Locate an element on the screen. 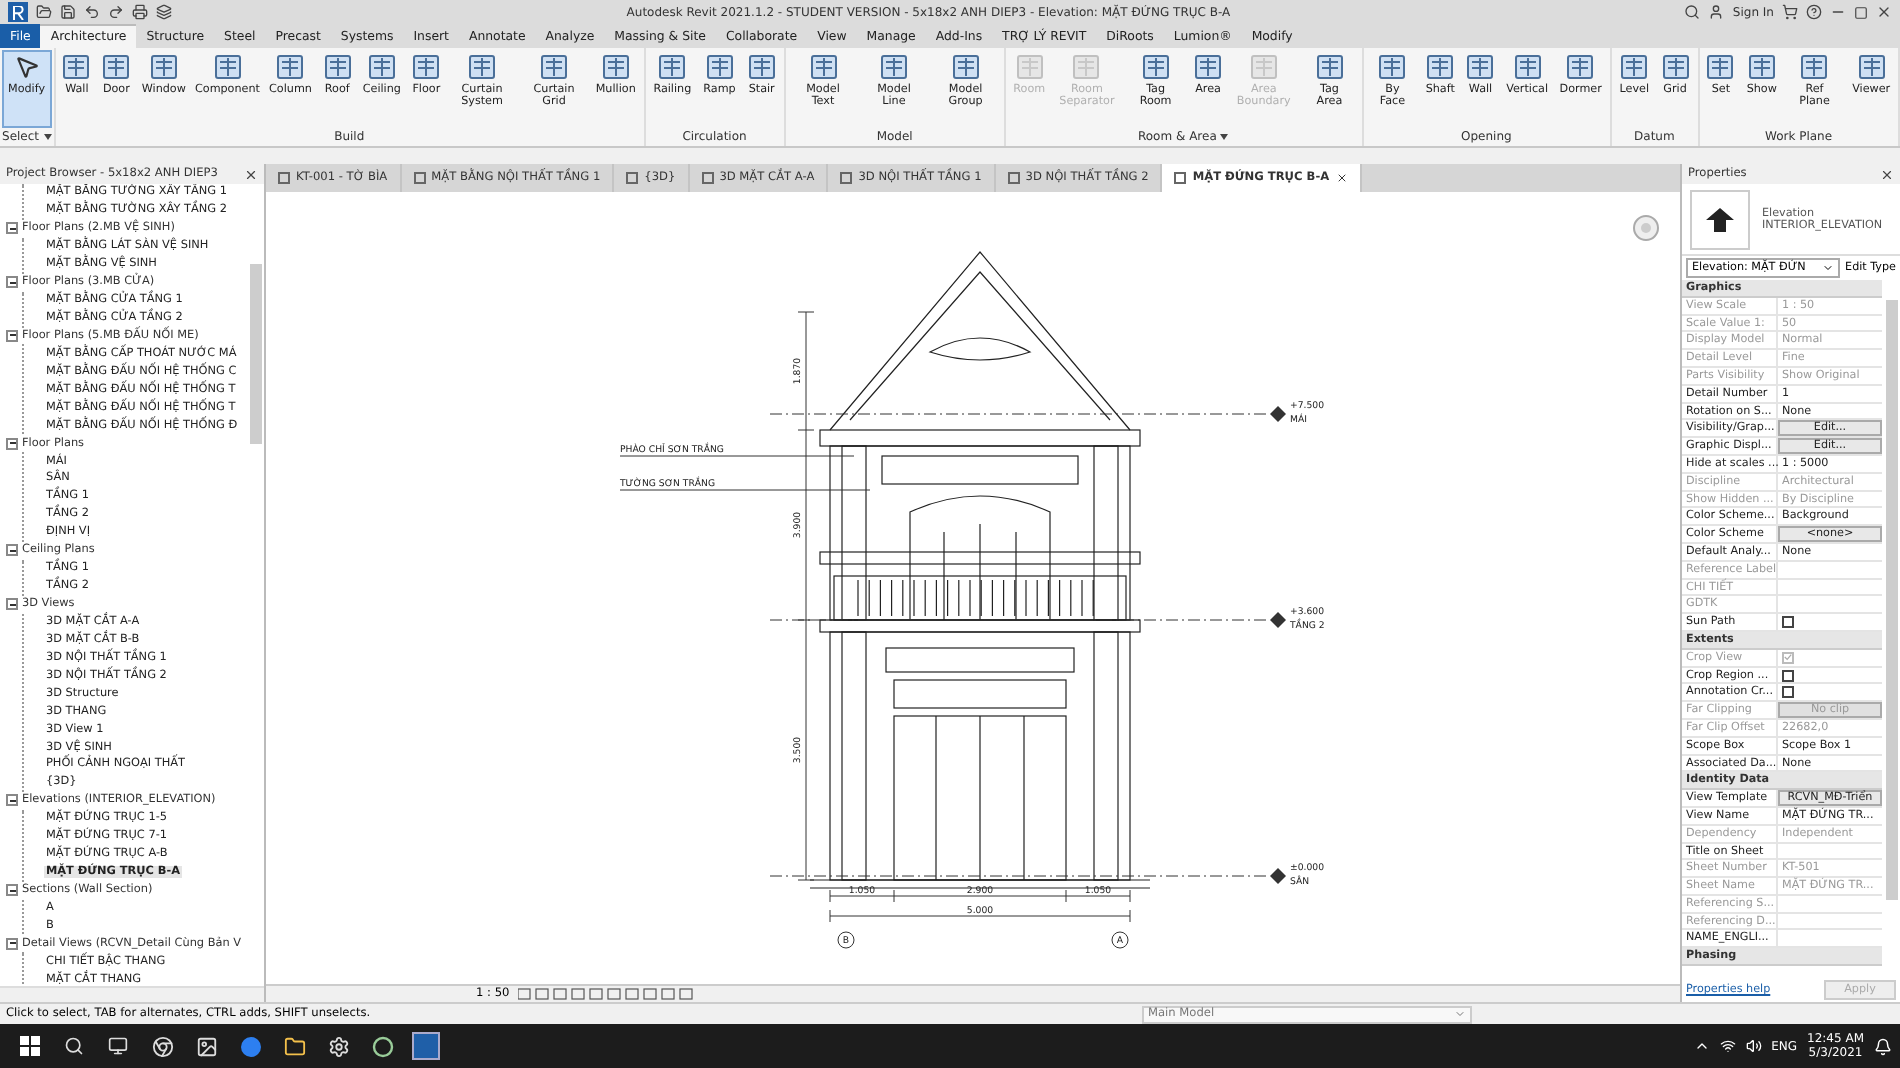 The width and height of the screenshot is (1900, 1068). volume-icon is located at coordinates (1753, 1046).